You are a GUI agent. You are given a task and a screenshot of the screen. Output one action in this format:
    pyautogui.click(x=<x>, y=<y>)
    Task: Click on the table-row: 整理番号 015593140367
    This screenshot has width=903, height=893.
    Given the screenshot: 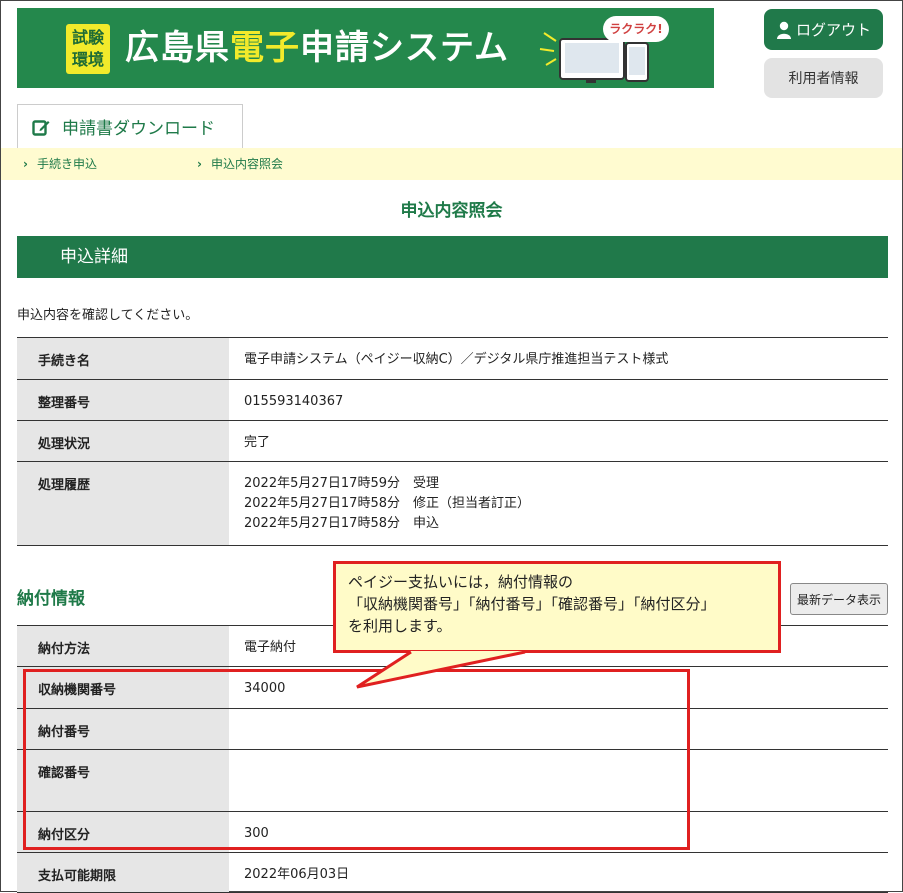 What is the action you would take?
    pyautogui.click(x=452, y=400)
    